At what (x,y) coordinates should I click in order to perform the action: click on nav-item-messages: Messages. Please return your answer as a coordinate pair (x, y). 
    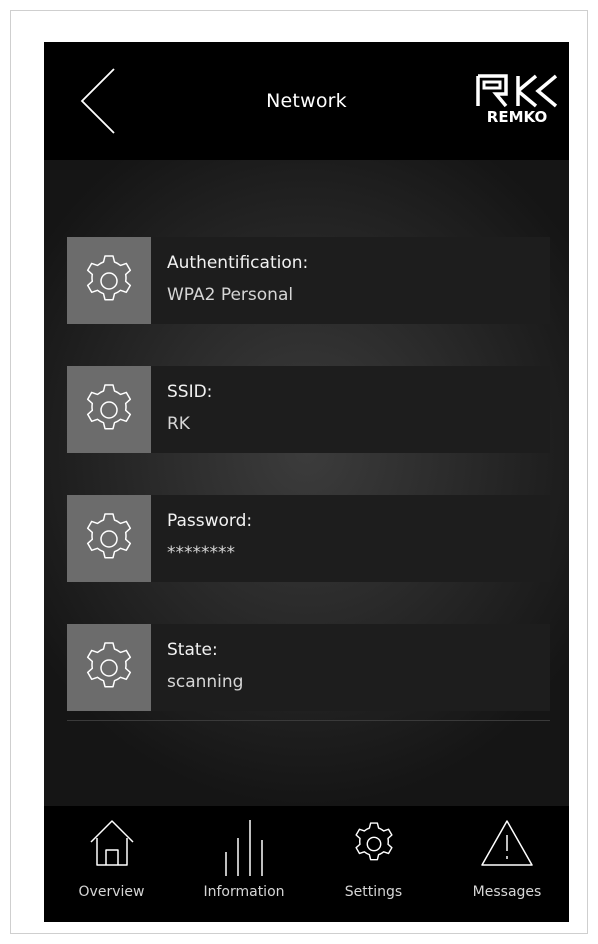
    Looking at the image, I should click on (507, 864).